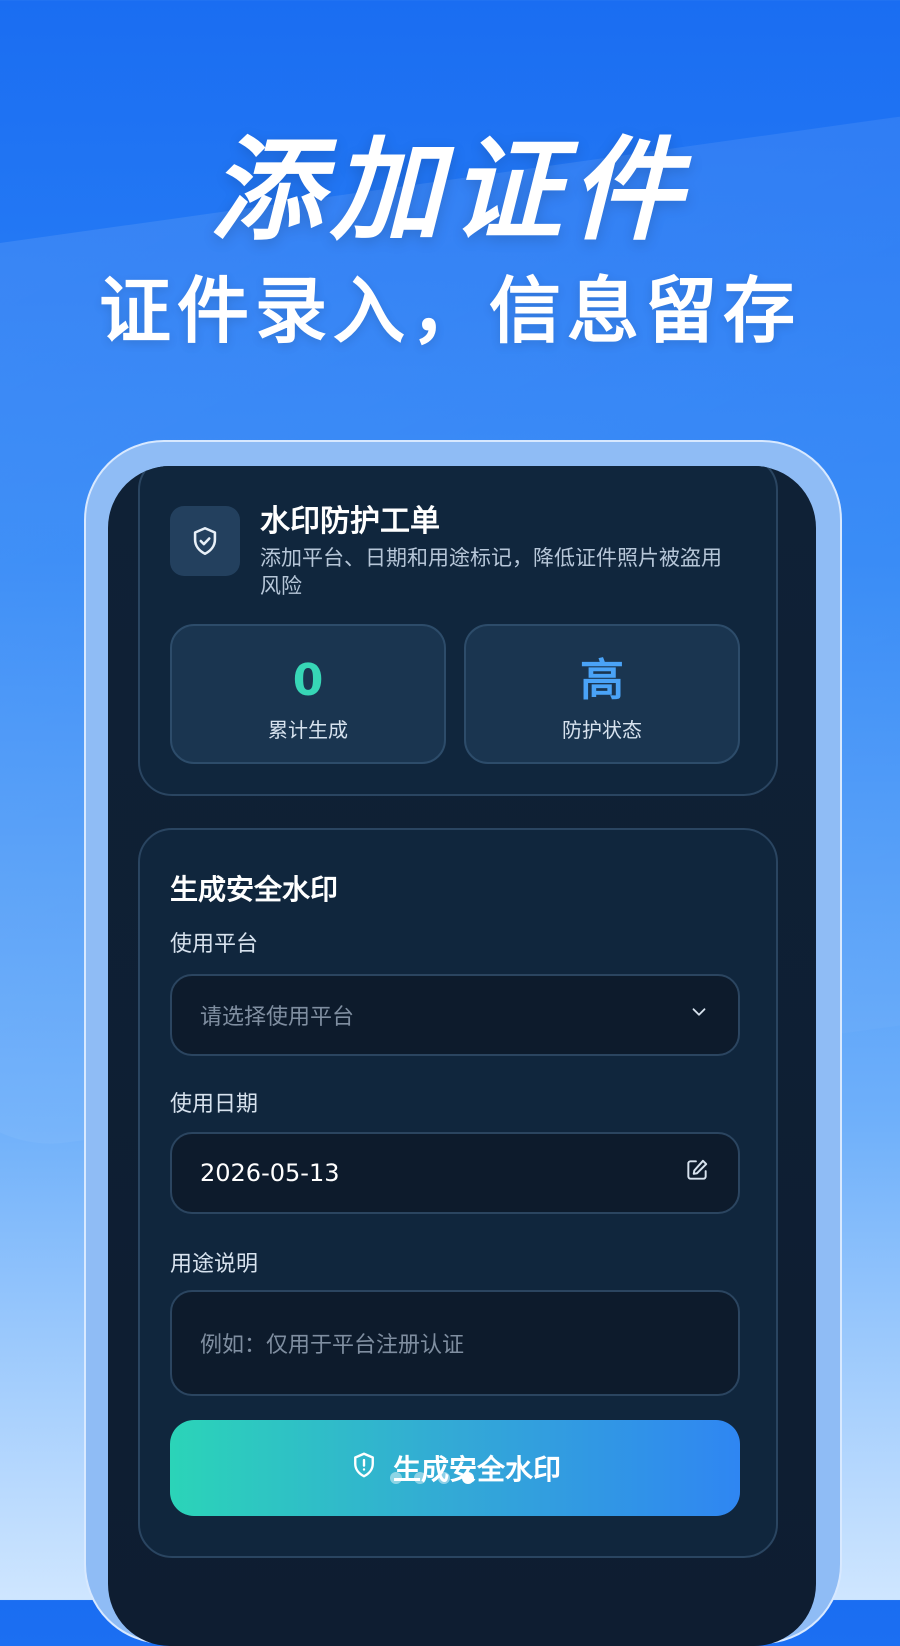  I want to click on platform-placeholder: 请选择使用平台, so click(277, 1017).